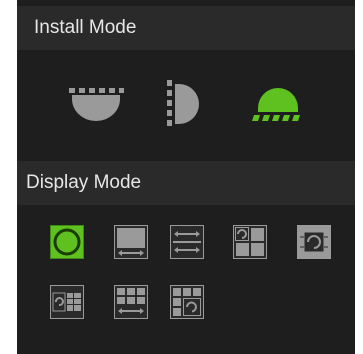 The width and height of the screenshot is (363, 354). I want to click on wall-mount-icon, so click(183, 103).